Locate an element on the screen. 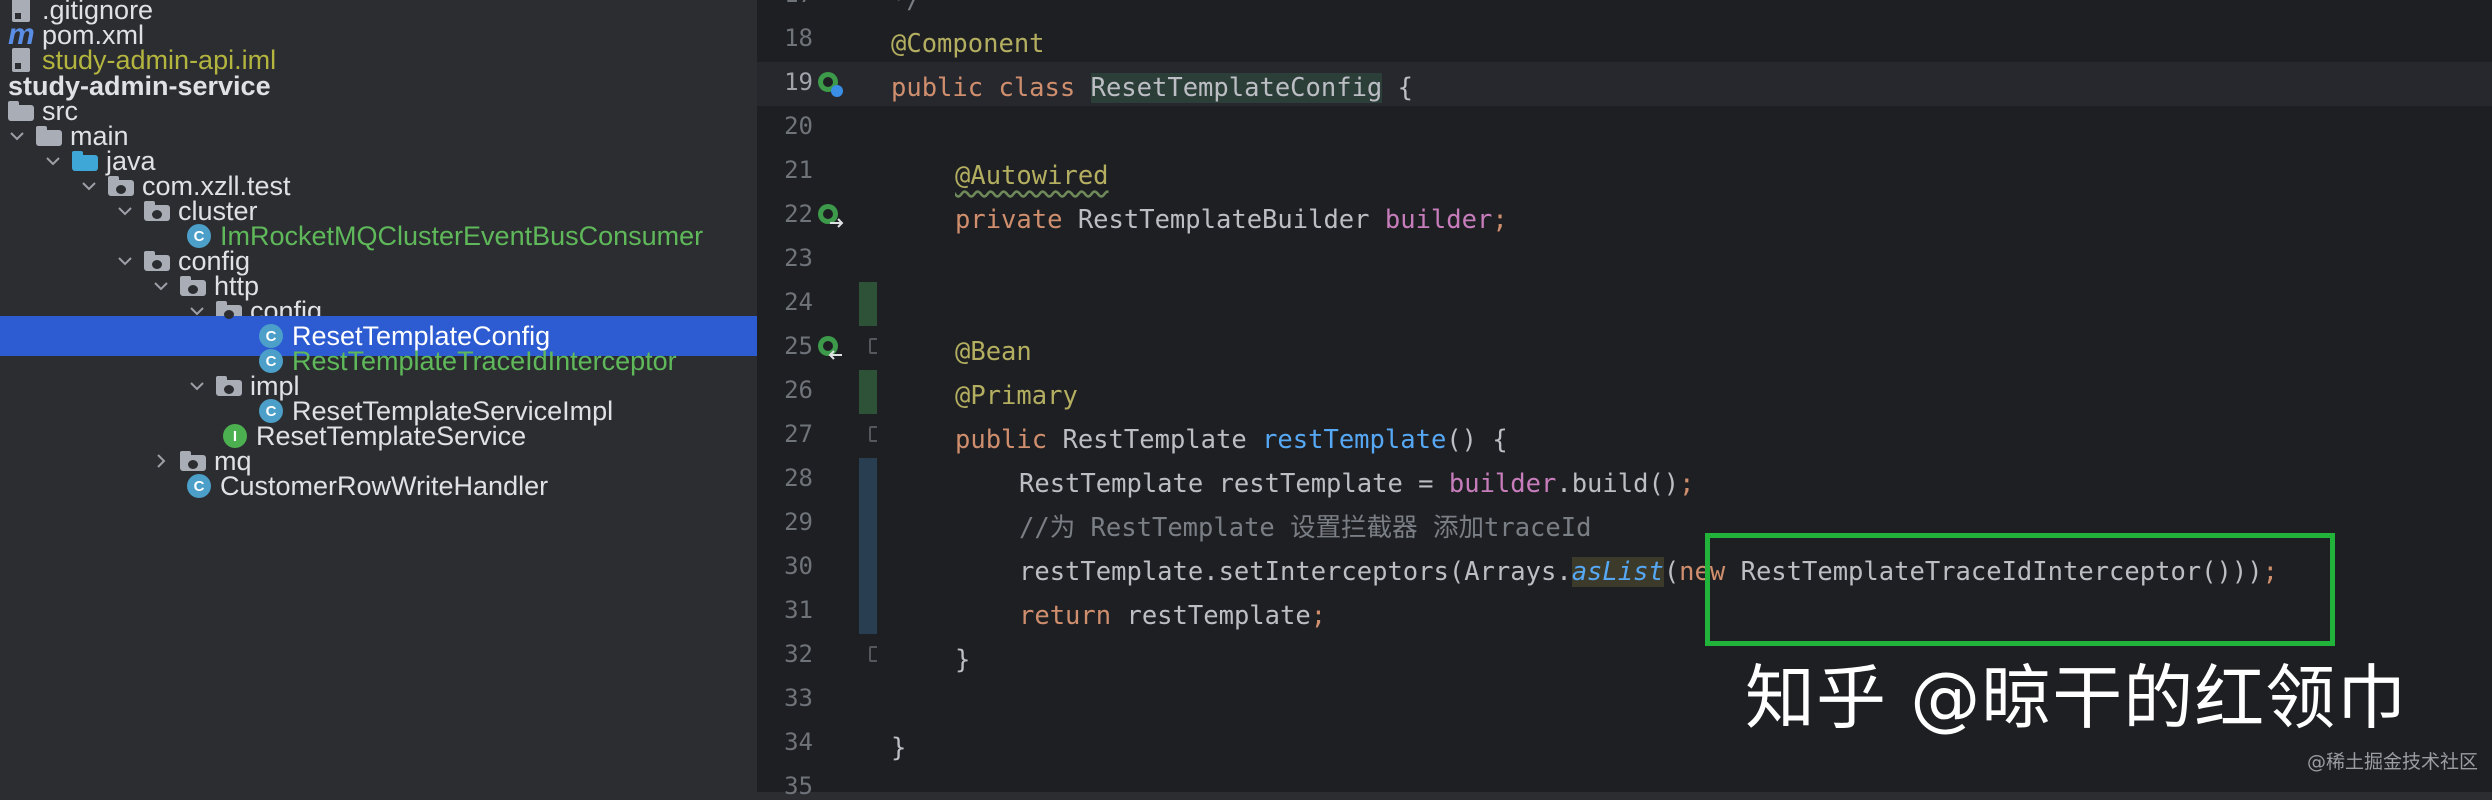 This screenshot has height=800, width=2492. code-line-26: @Primary is located at coordinates (1016, 396).